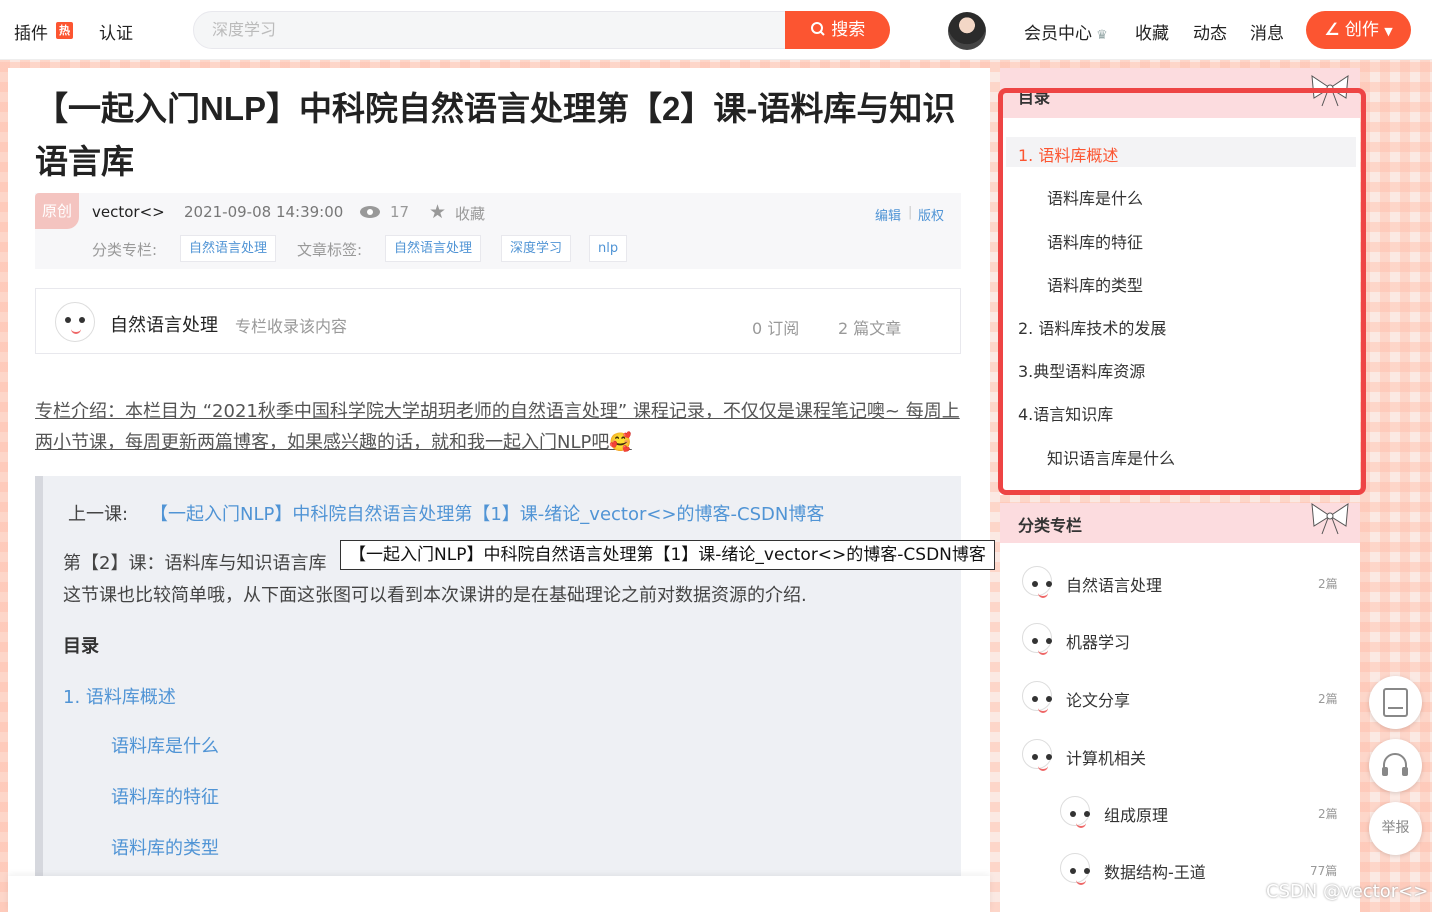 This screenshot has height=912, width=1432. I want to click on customer-service-button, so click(1395, 765).